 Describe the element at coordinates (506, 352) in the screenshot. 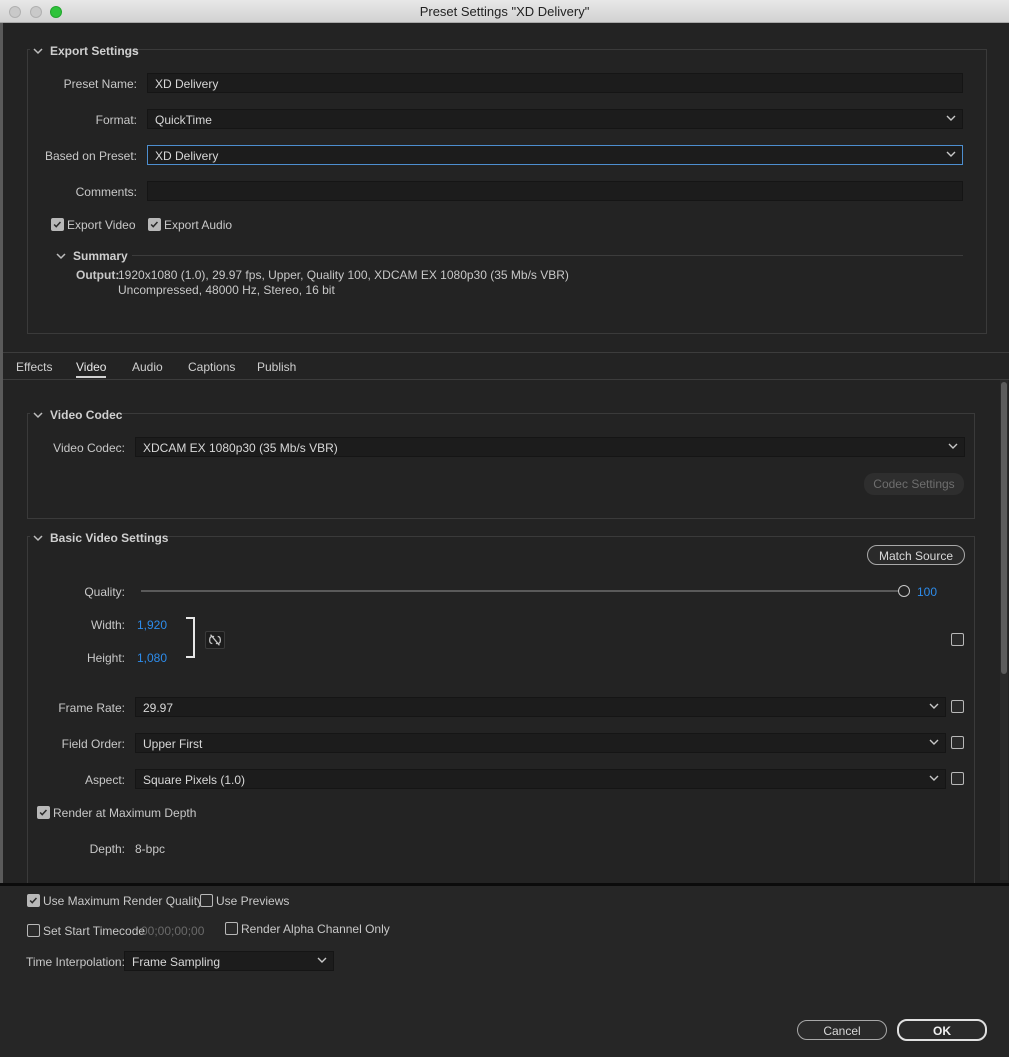

I see `tabs-top-divider` at that location.